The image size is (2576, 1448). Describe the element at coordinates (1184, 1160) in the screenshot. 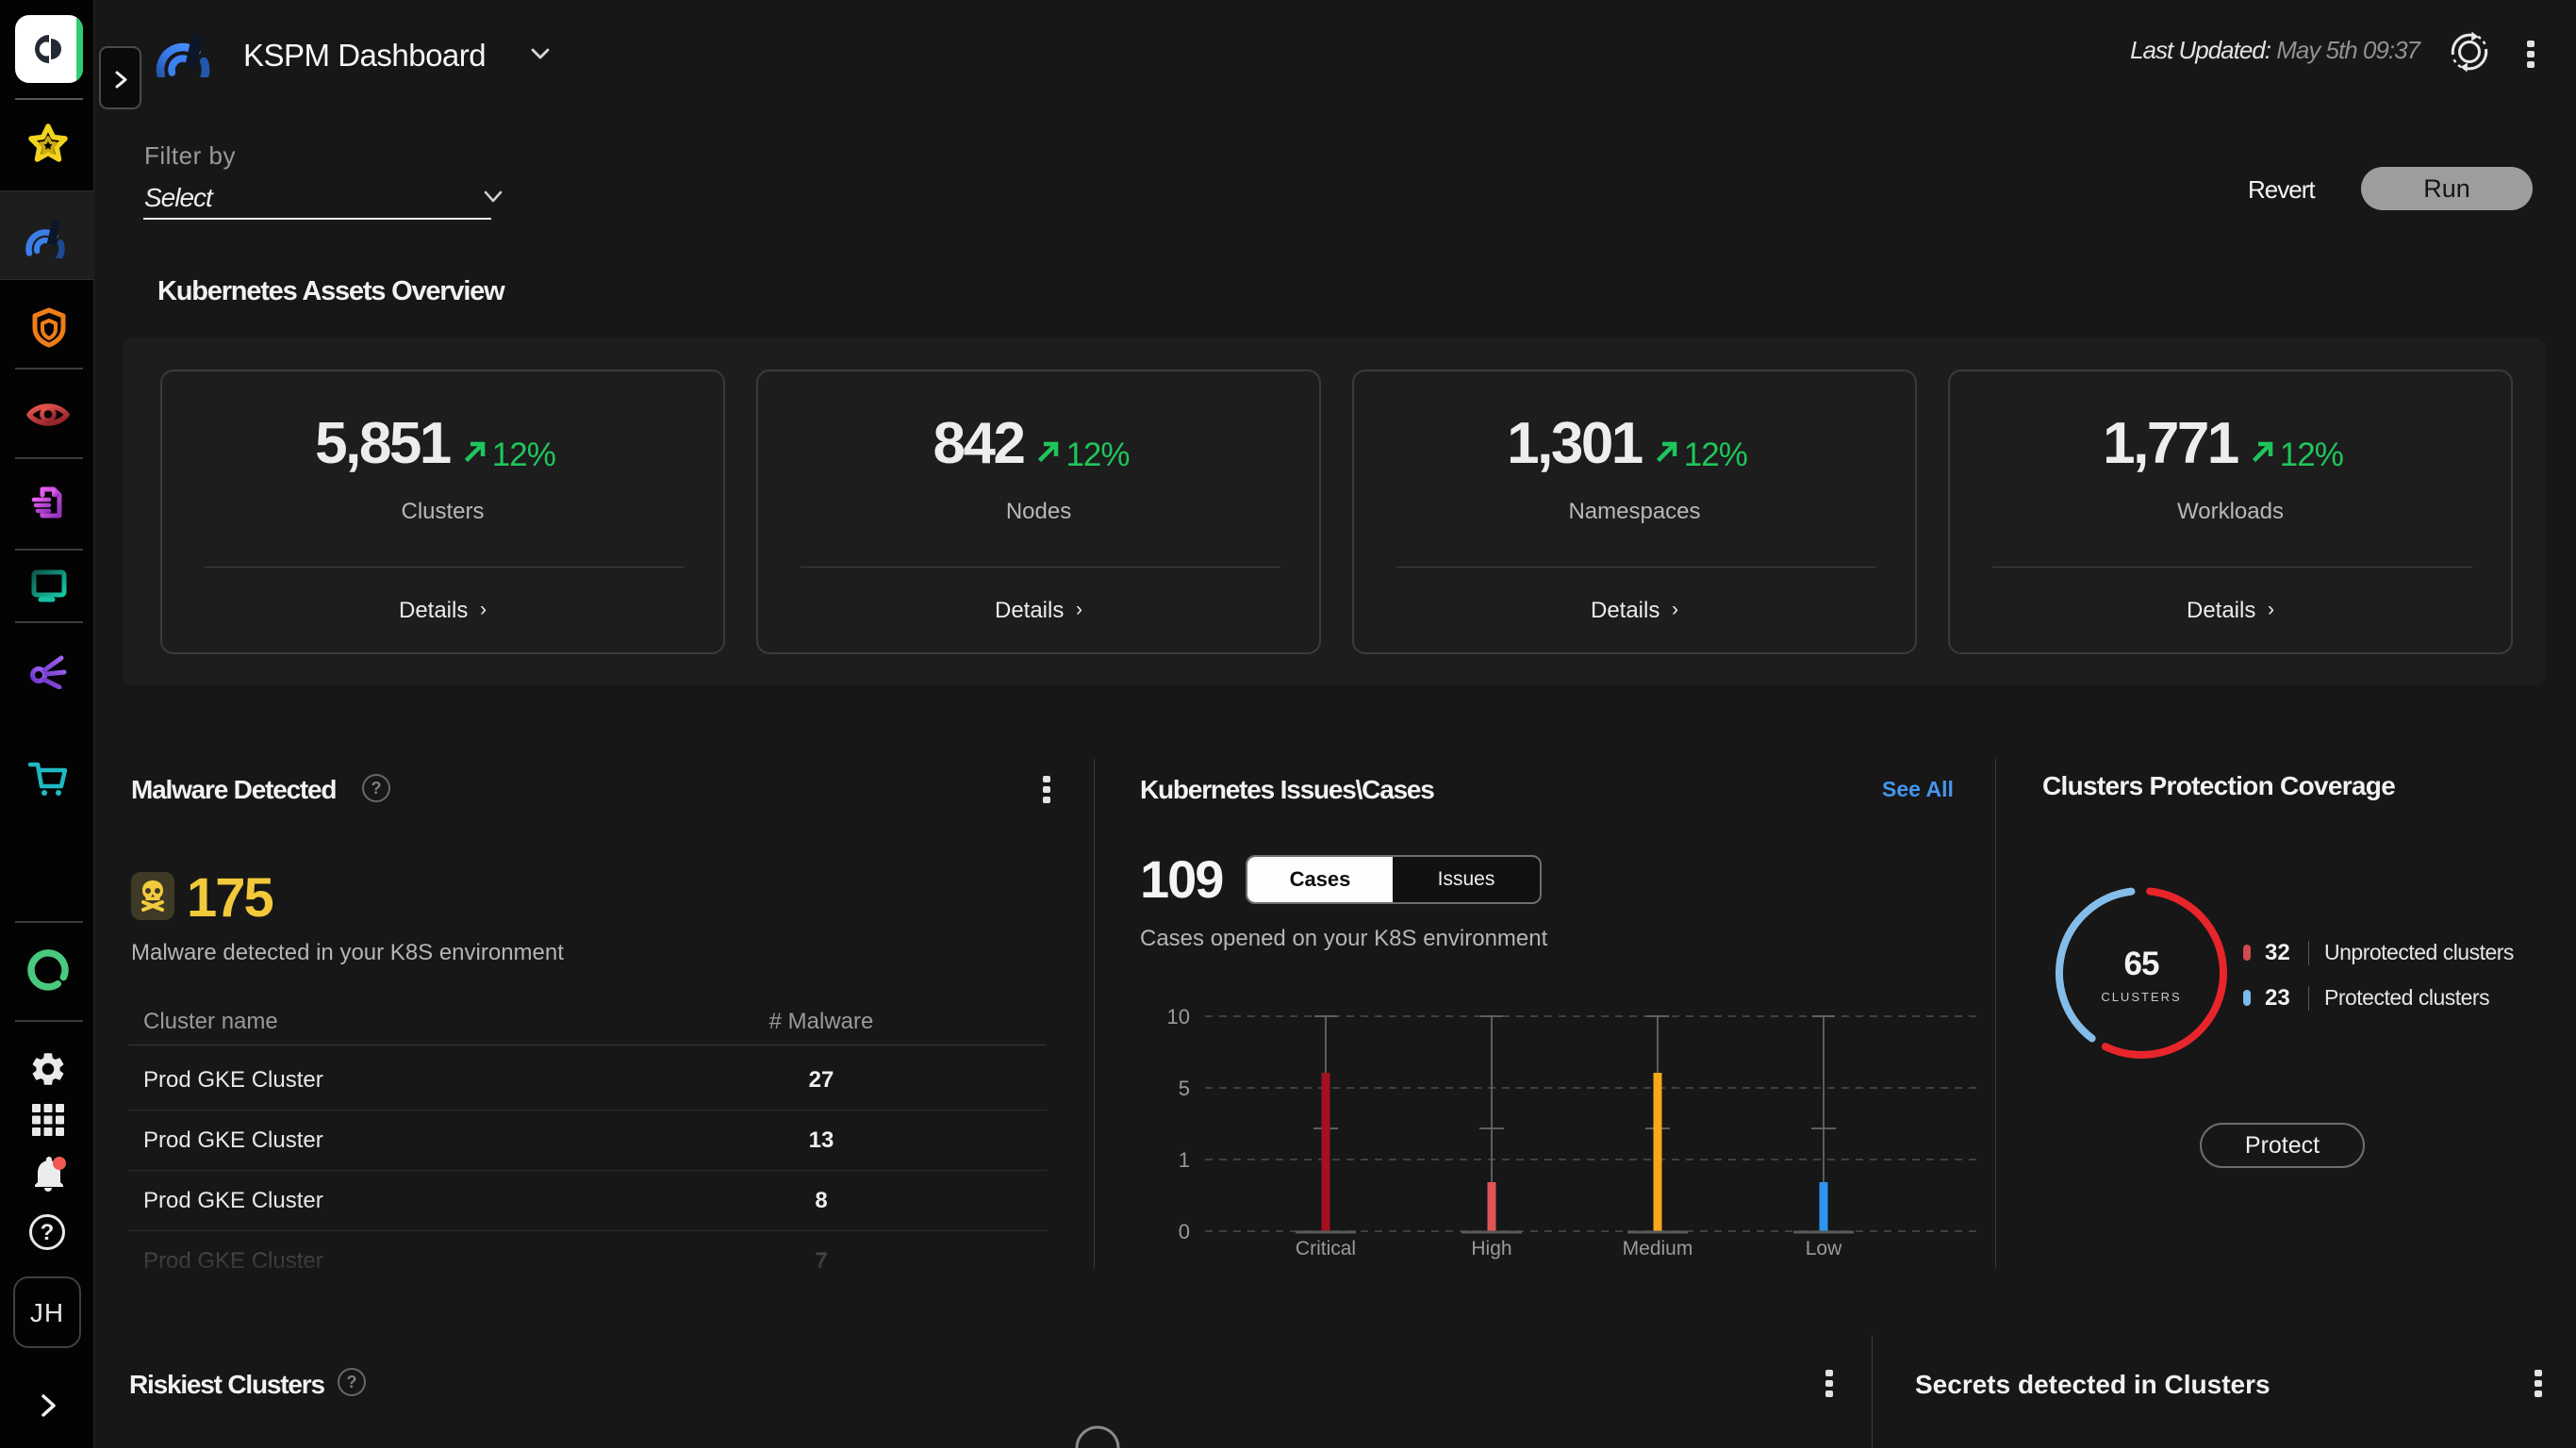

I see `svg-text: 1` at that location.